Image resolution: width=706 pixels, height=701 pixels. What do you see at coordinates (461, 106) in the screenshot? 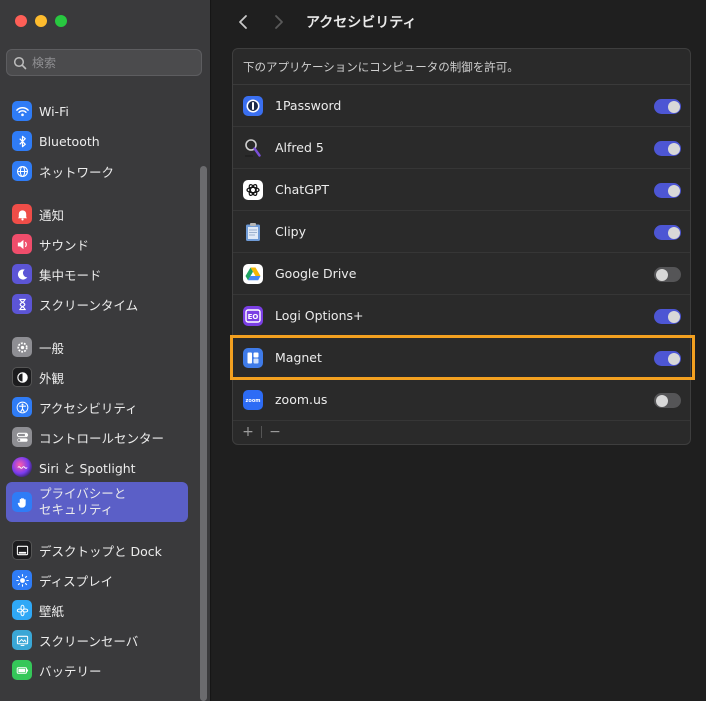
I see `list-item: 1Password` at bounding box center [461, 106].